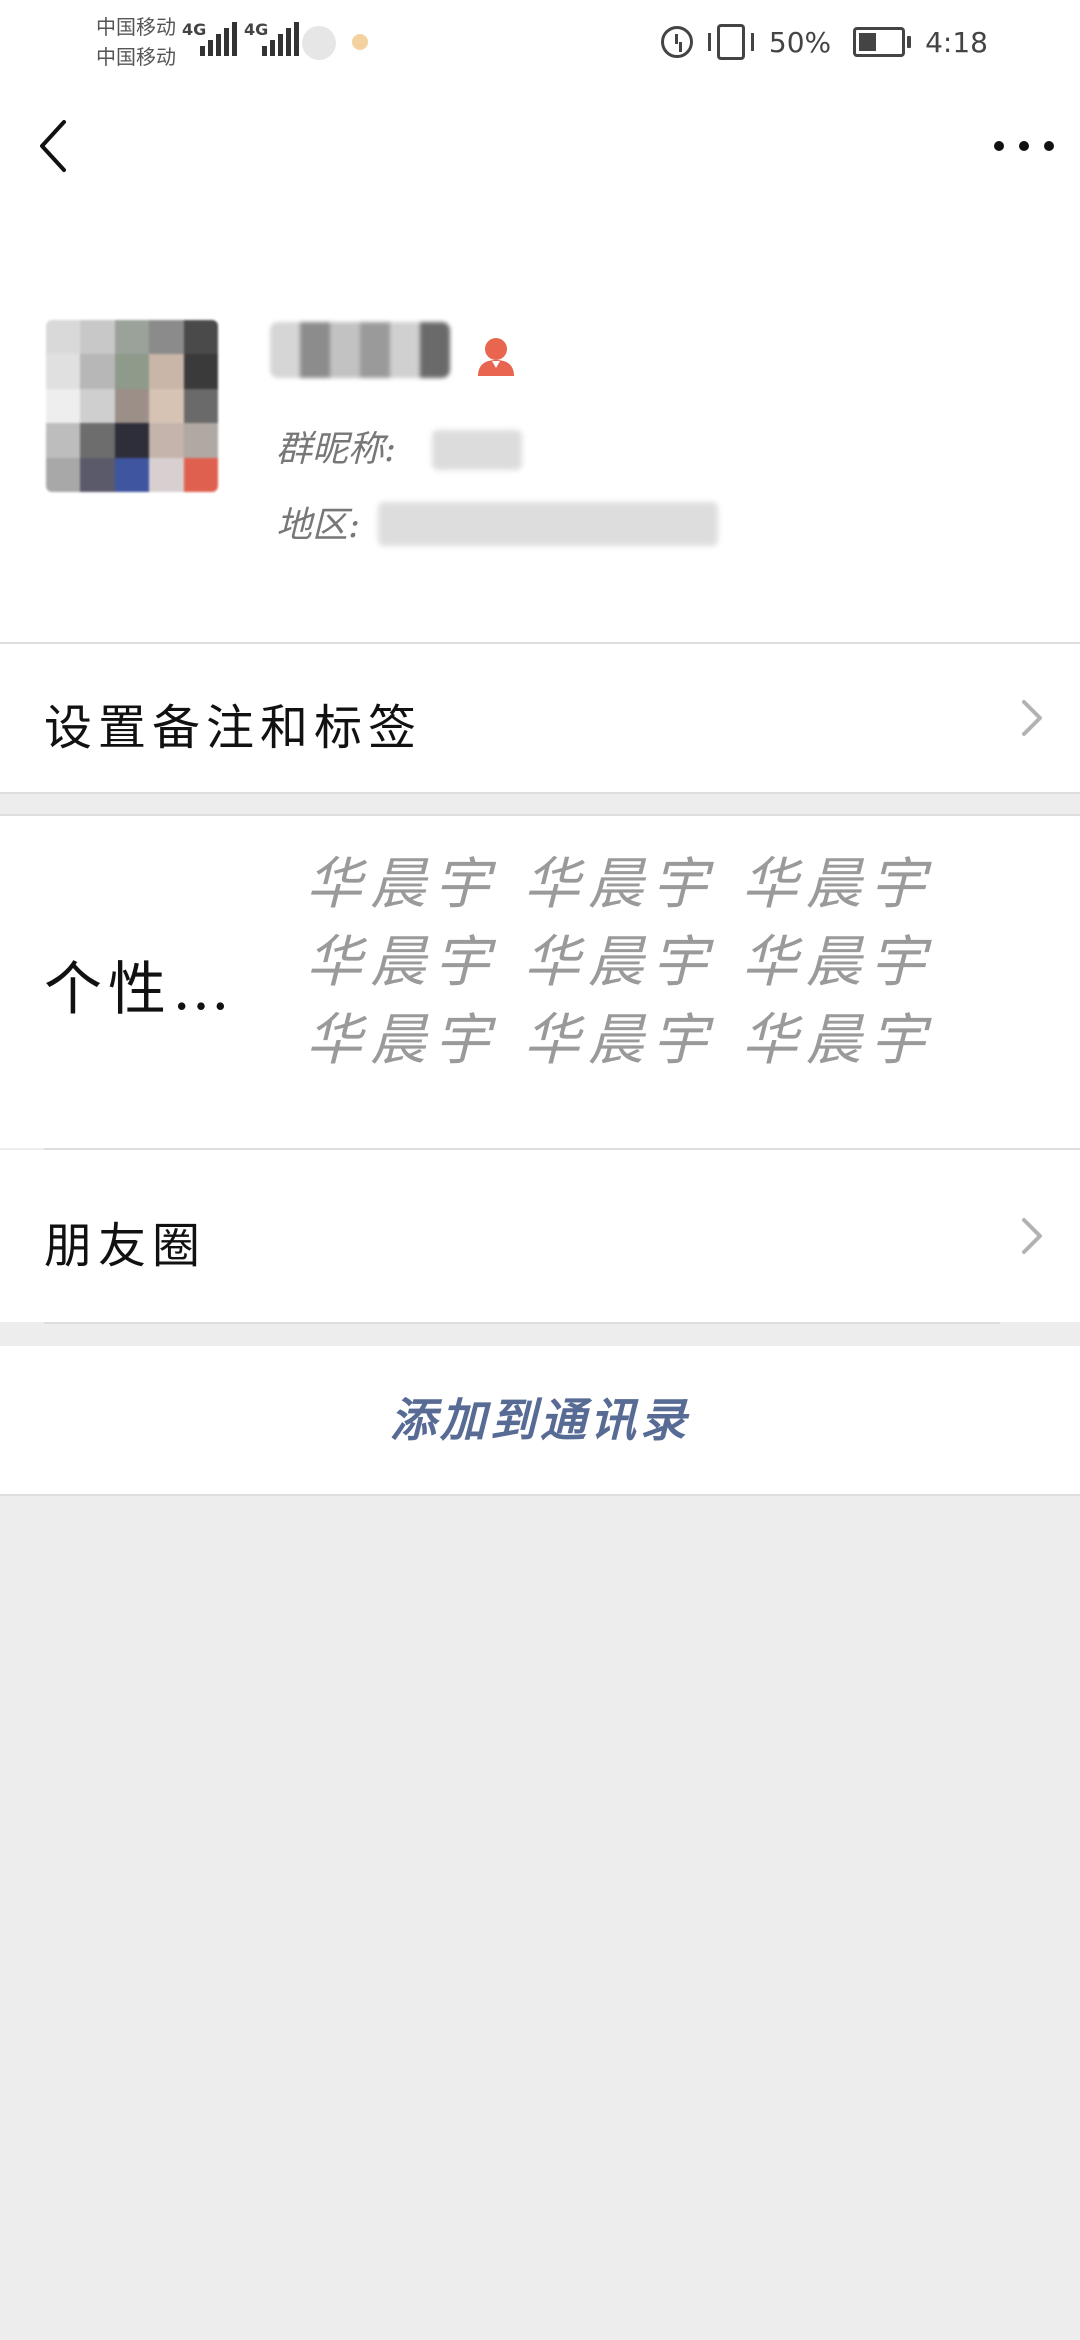 The image size is (1080, 2340). Describe the element at coordinates (730, 42) in the screenshot. I see `vibrate-icon` at that location.